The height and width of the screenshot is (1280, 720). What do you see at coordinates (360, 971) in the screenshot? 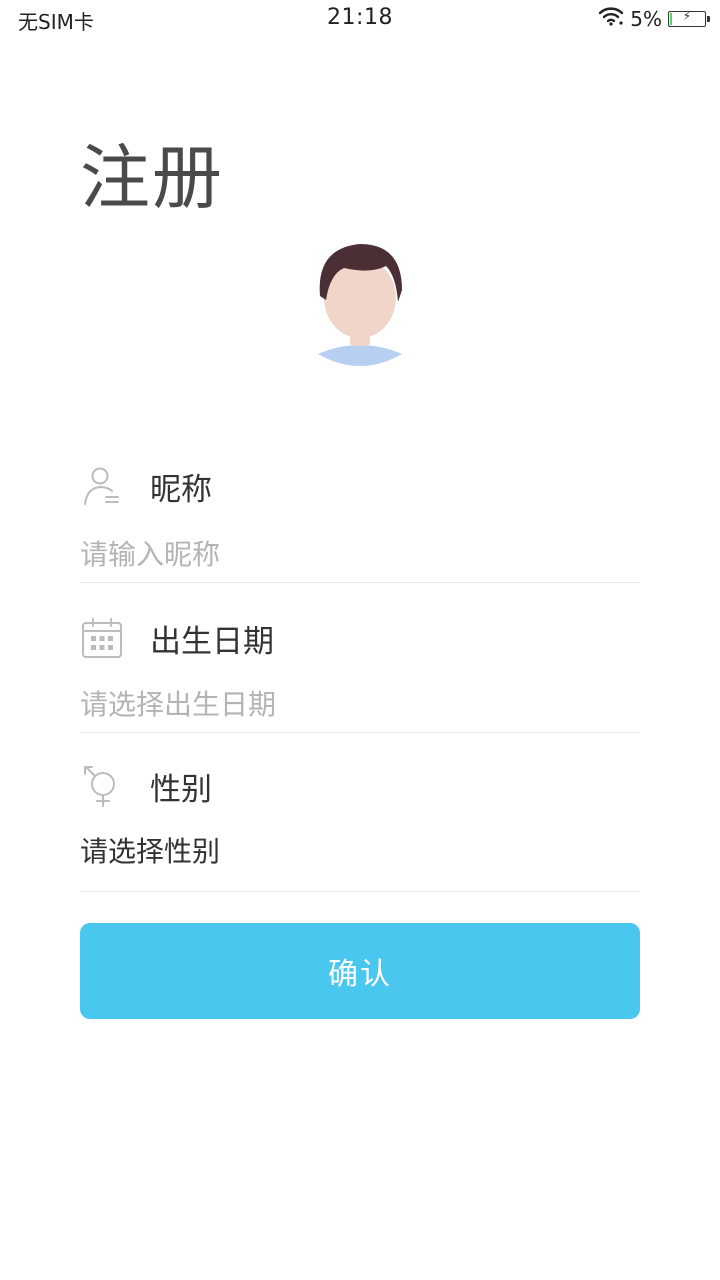
I see `confirm-button: 确认` at bounding box center [360, 971].